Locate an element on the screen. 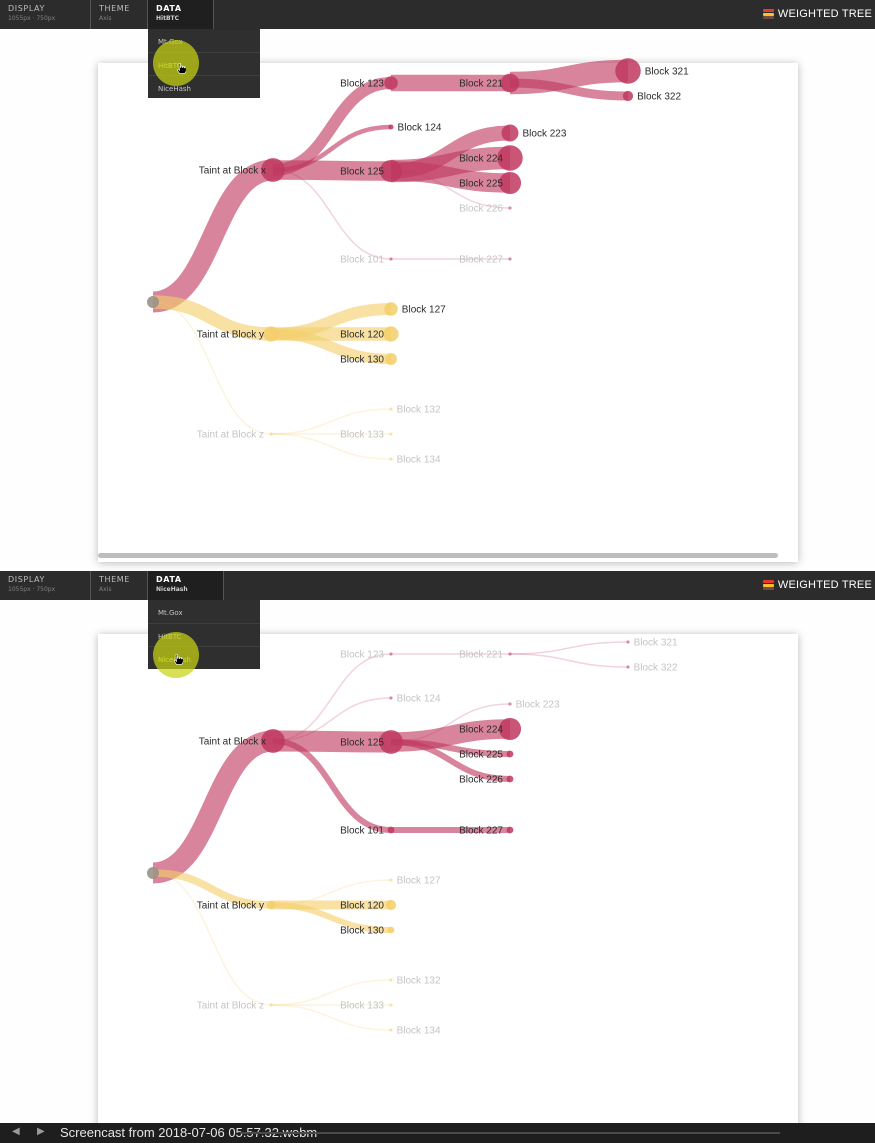  tree-node-label: Block 224 is located at coordinates (481, 730).